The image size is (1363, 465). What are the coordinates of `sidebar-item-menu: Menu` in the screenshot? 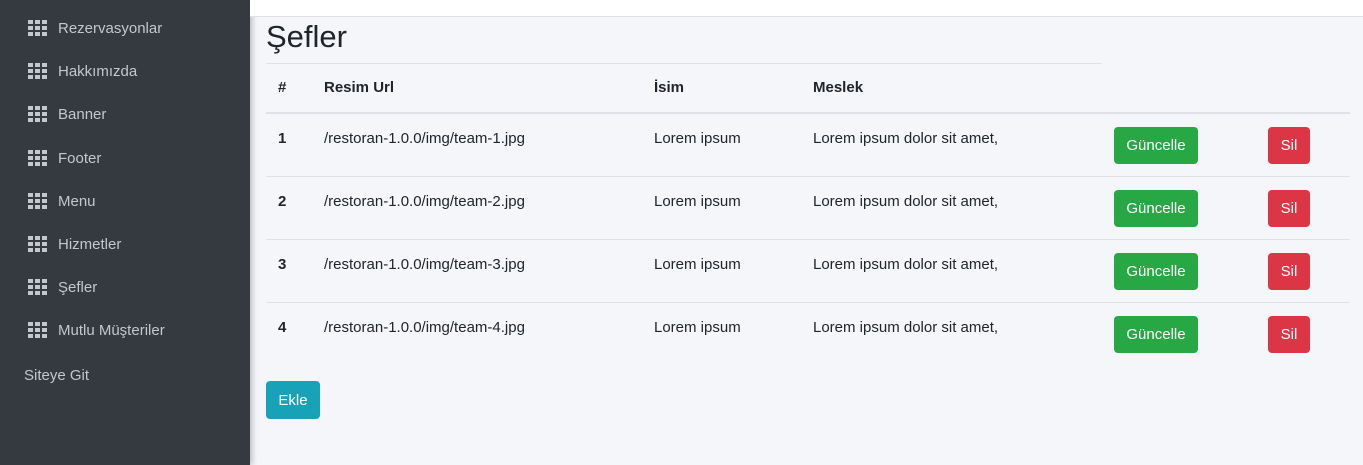 It's located at (62, 201).